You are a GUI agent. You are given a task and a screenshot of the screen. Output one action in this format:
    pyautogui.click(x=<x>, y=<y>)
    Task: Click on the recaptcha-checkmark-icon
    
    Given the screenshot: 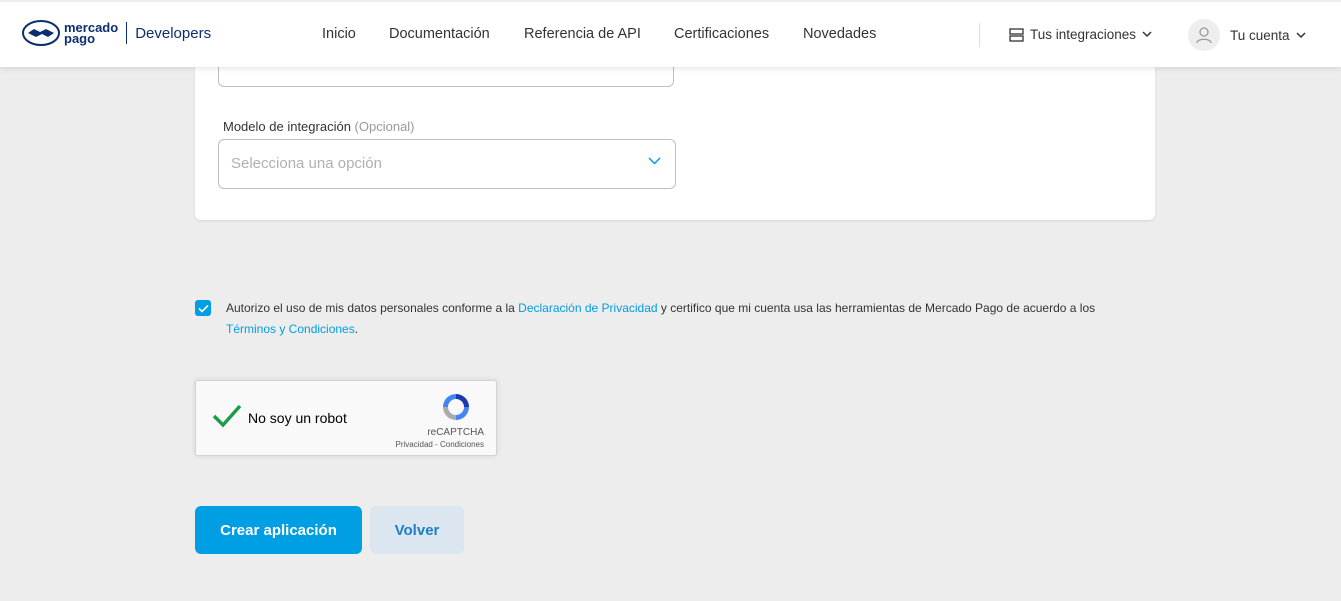 What is the action you would take?
    pyautogui.click(x=227, y=416)
    